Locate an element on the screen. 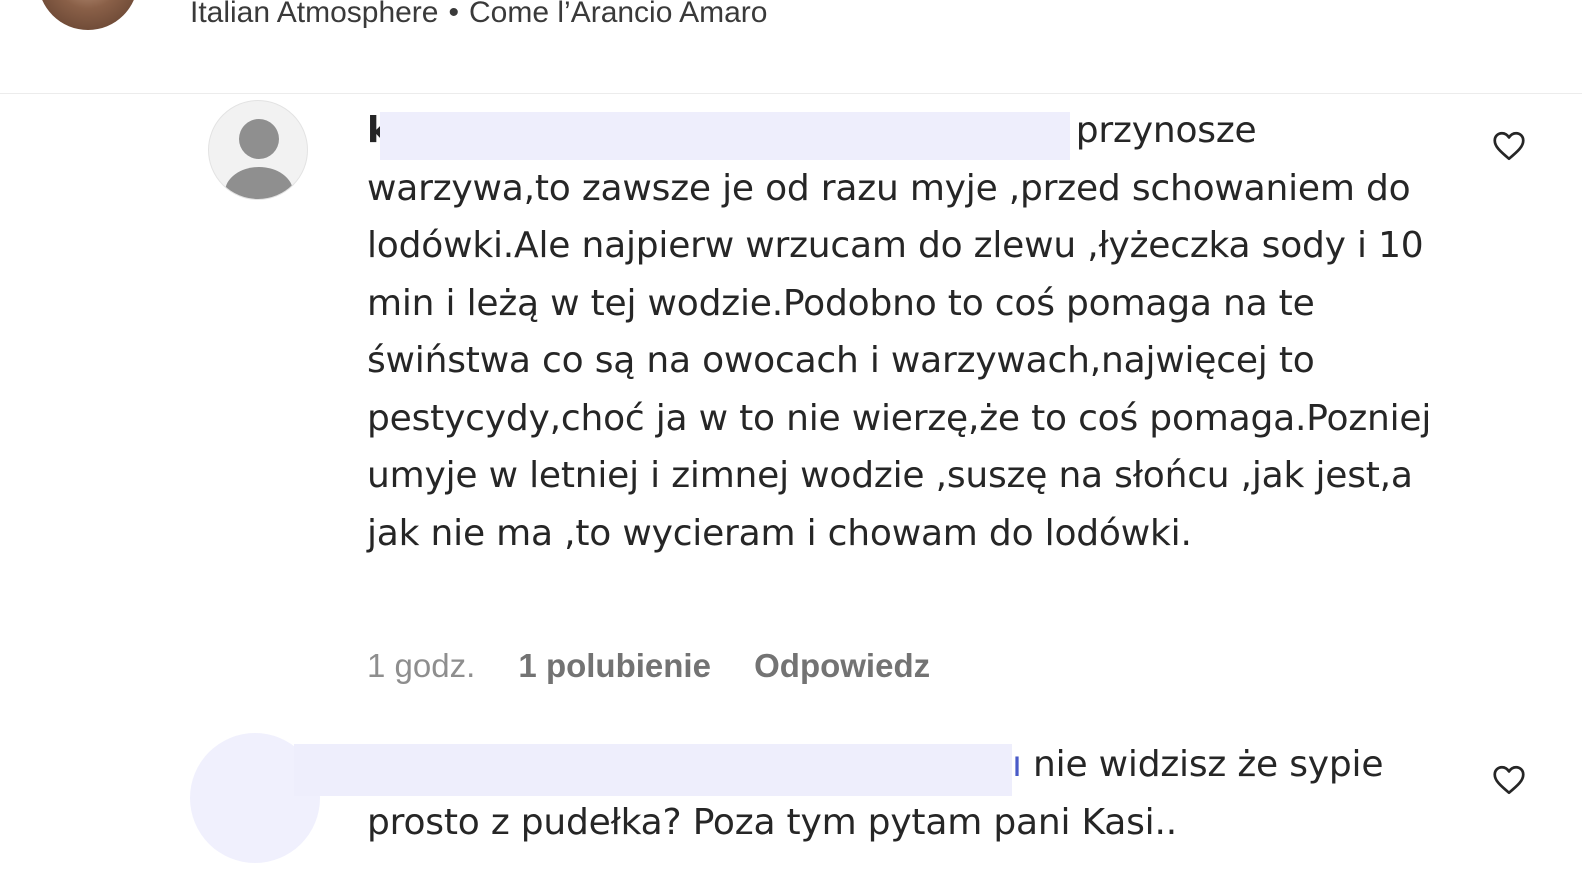 The image size is (1582, 883). audio-track: Come l’Arancio Amaro is located at coordinates (618, 14).